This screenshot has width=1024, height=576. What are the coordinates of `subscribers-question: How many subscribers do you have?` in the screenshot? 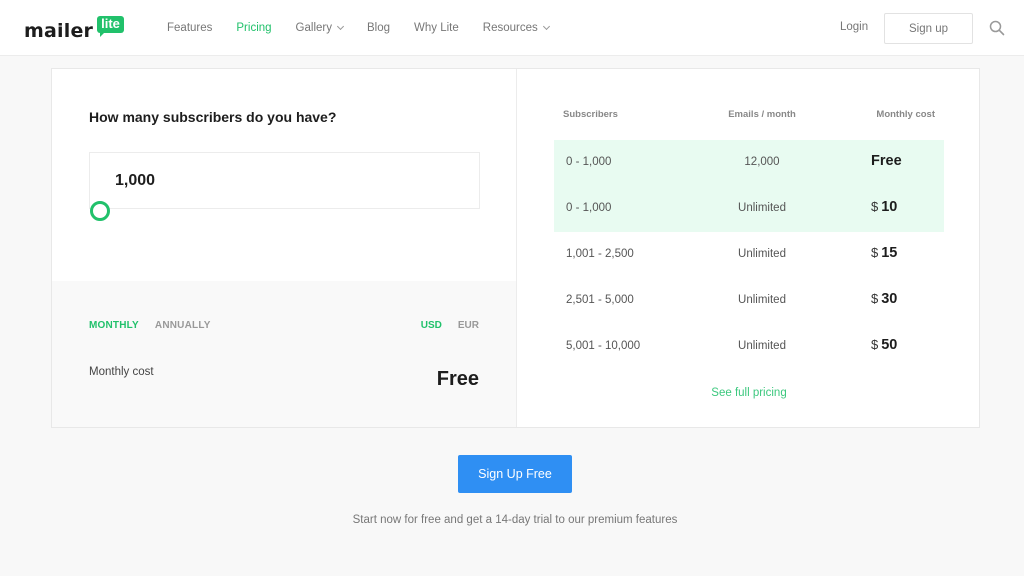 It's located at (213, 117).